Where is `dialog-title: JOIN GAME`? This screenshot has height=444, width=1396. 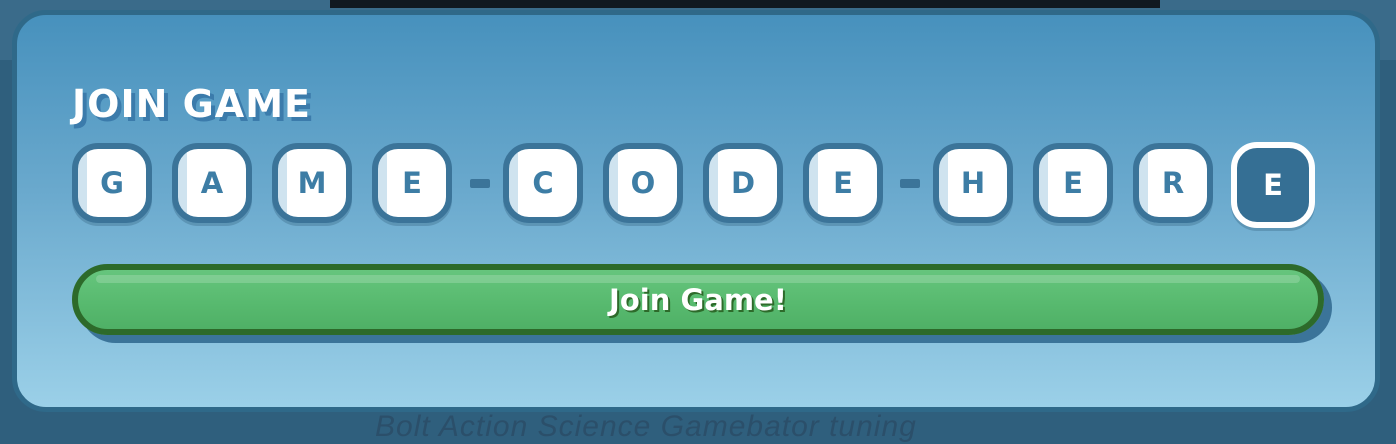
dialog-title: JOIN GAME is located at coordinates (191, 104).